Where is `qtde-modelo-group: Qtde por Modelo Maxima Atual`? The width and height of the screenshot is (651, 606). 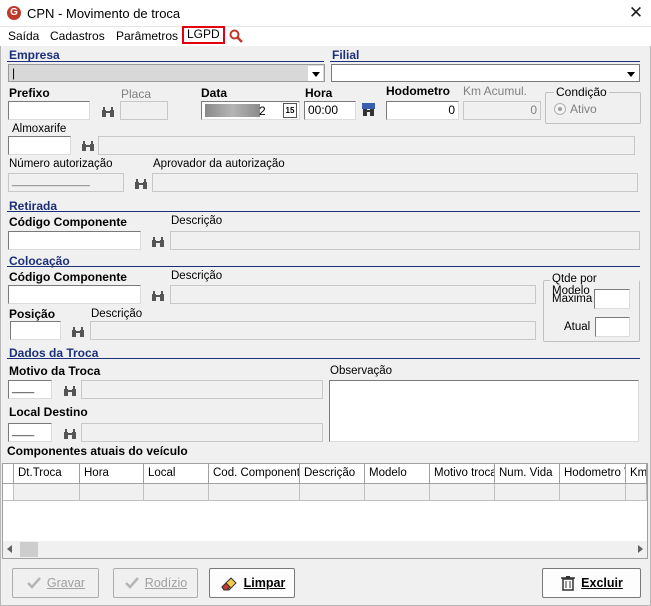 qtde-modelo-group: Qtde por Modelo Maxima Atual is located at coordinates (591, 307).